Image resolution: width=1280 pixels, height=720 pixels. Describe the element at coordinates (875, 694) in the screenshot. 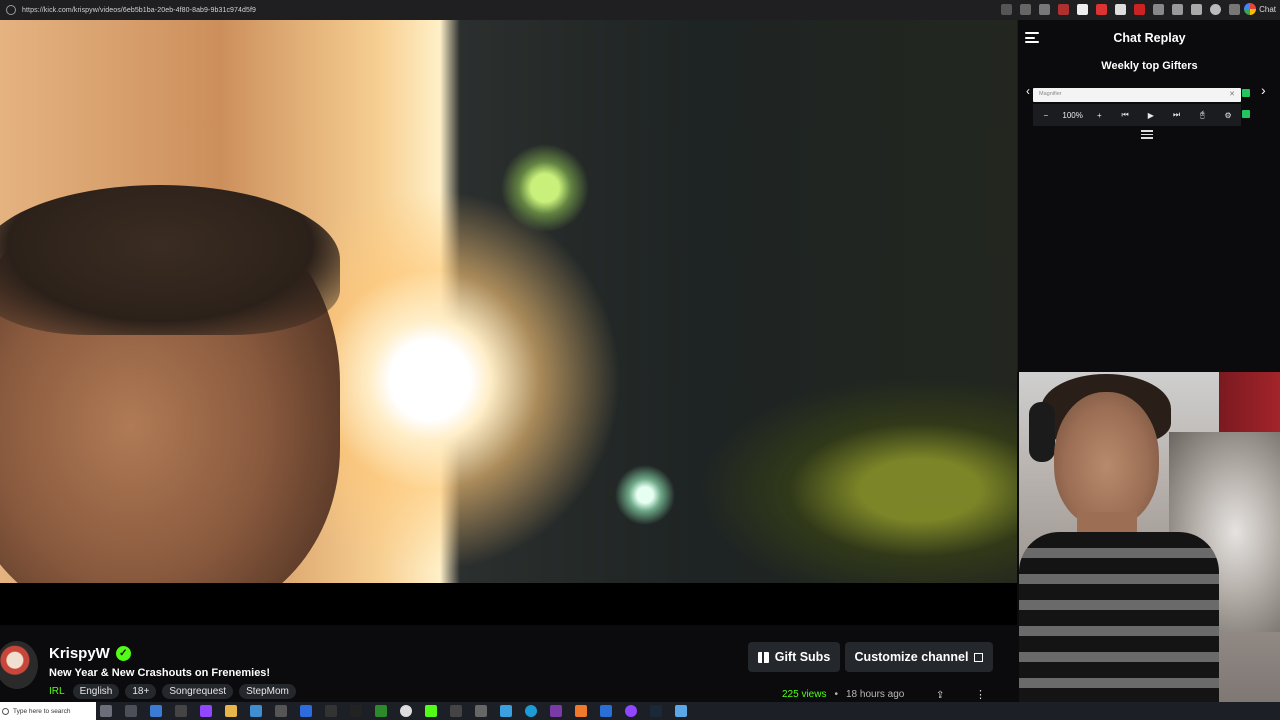

I see `time-ago: 18 hours ago` at that location.